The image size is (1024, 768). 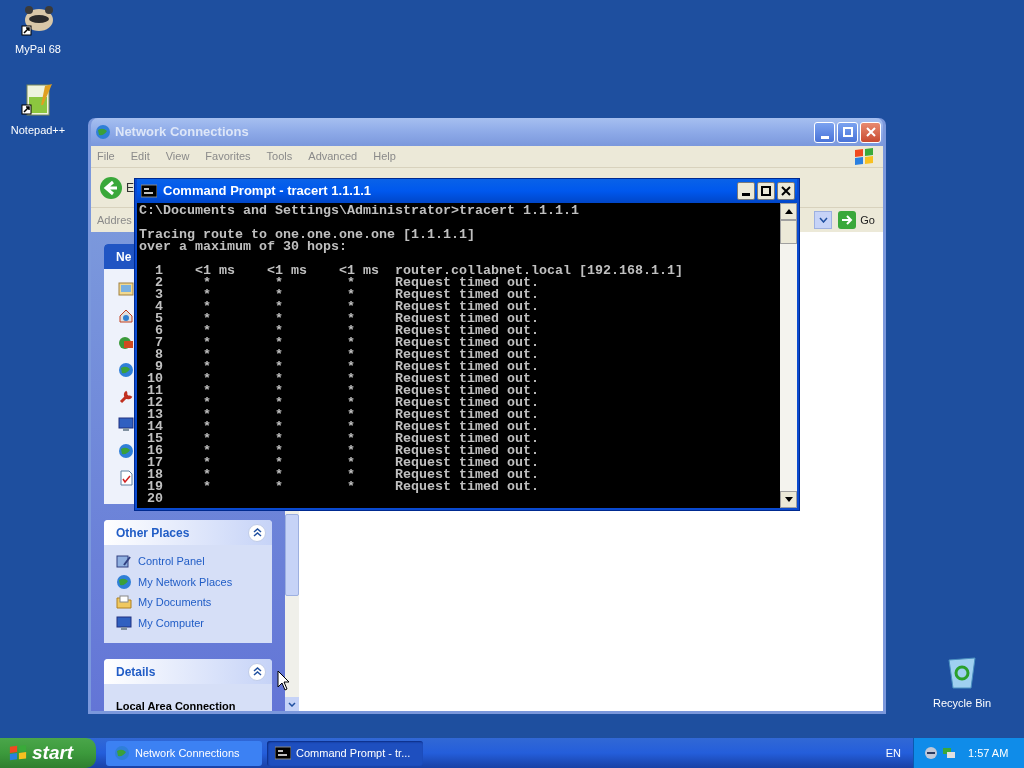 I want to click on console-line: 4 * * * Request timed out., so click(x=347, y=307).